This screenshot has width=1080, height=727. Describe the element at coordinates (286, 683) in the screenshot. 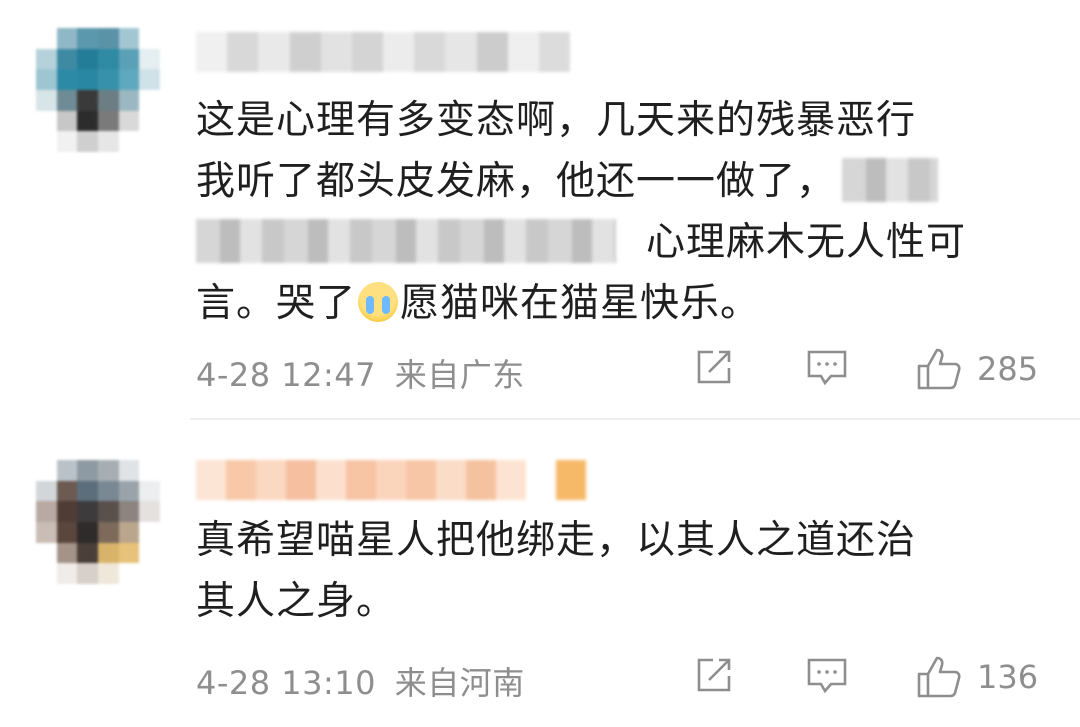

I see `comment-time: 4-28 13:10` at that location.